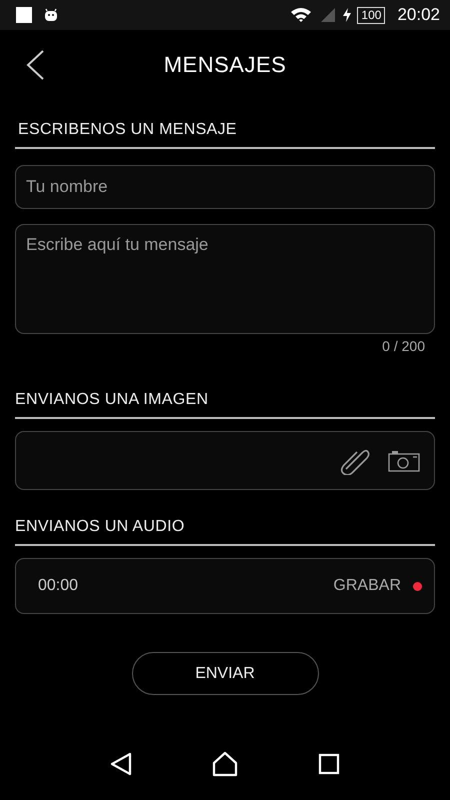 This screenshot has width=450, height=800. What do you see at coordinates (418, 15) in the screenshot?
I see `clock-time: 20:02` at bounding box center [418, 15].